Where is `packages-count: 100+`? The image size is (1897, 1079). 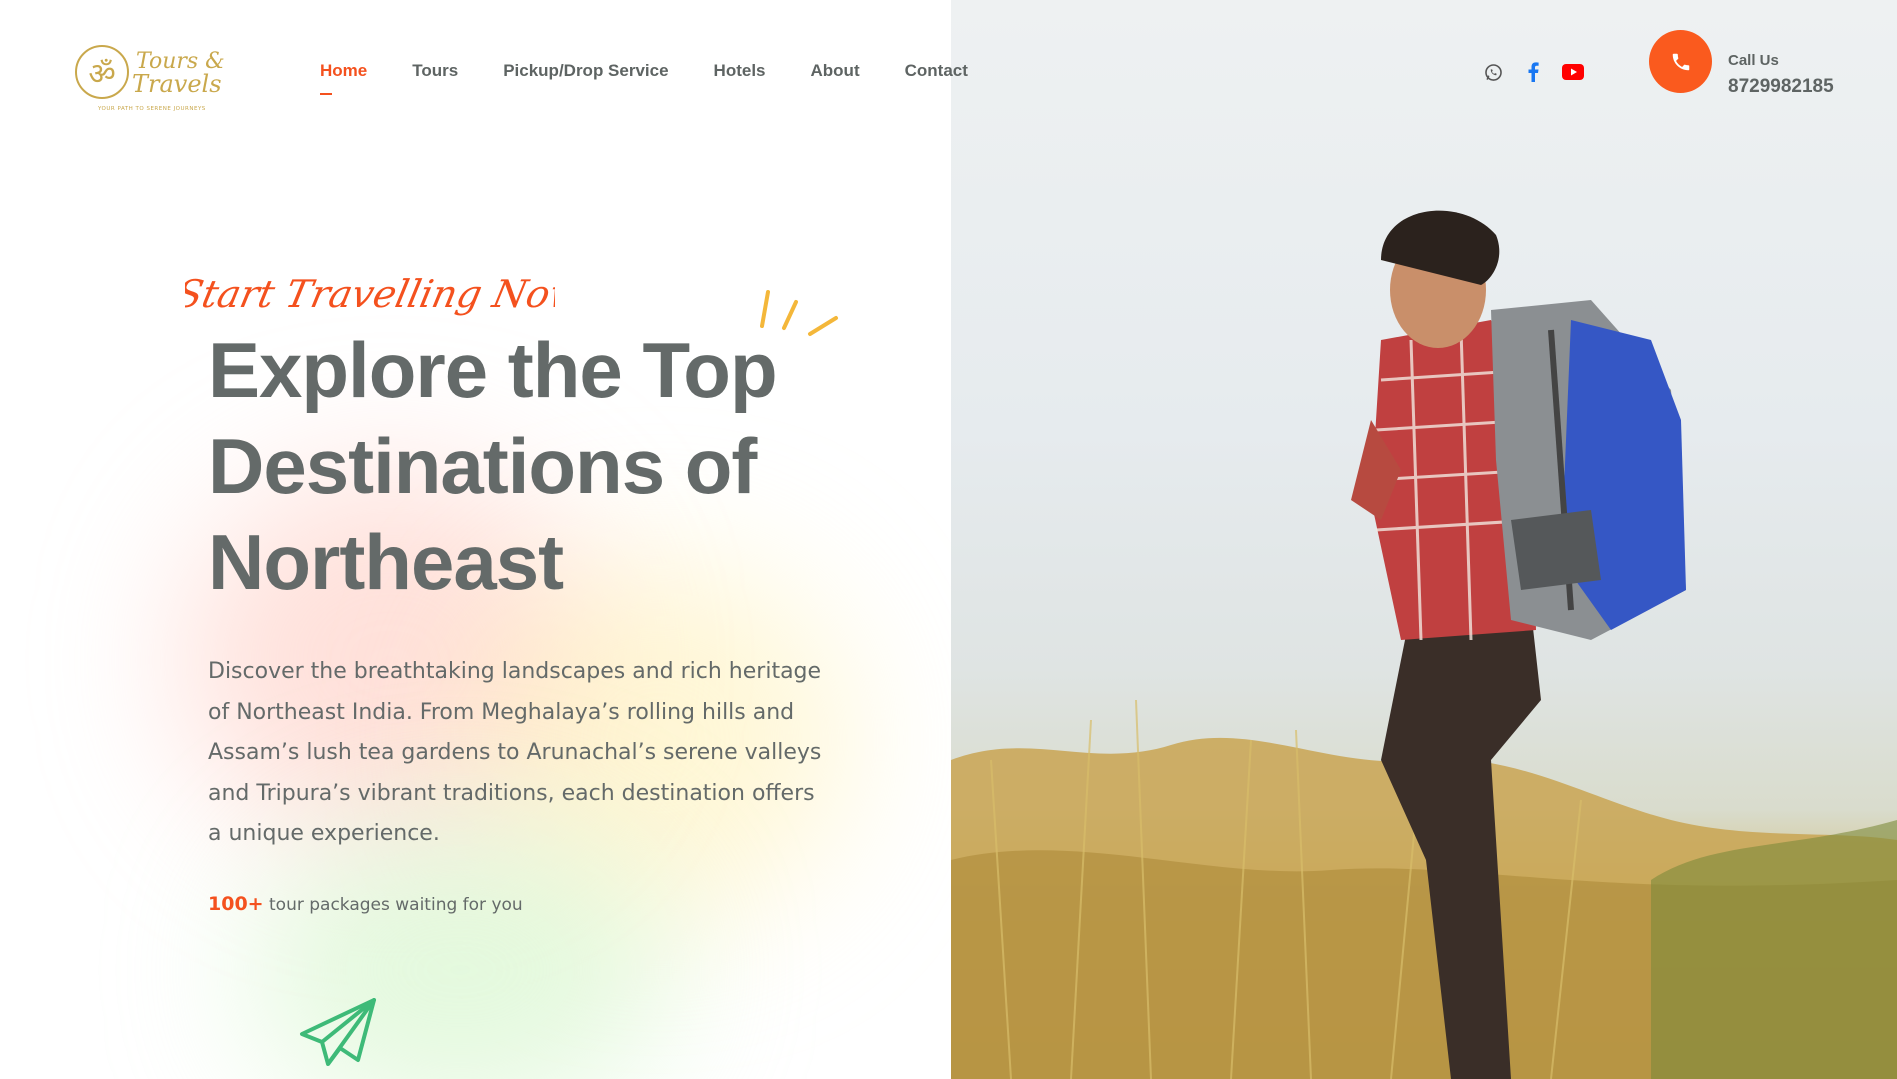 packages-count: 100+ is located at coordinates (236, 904).